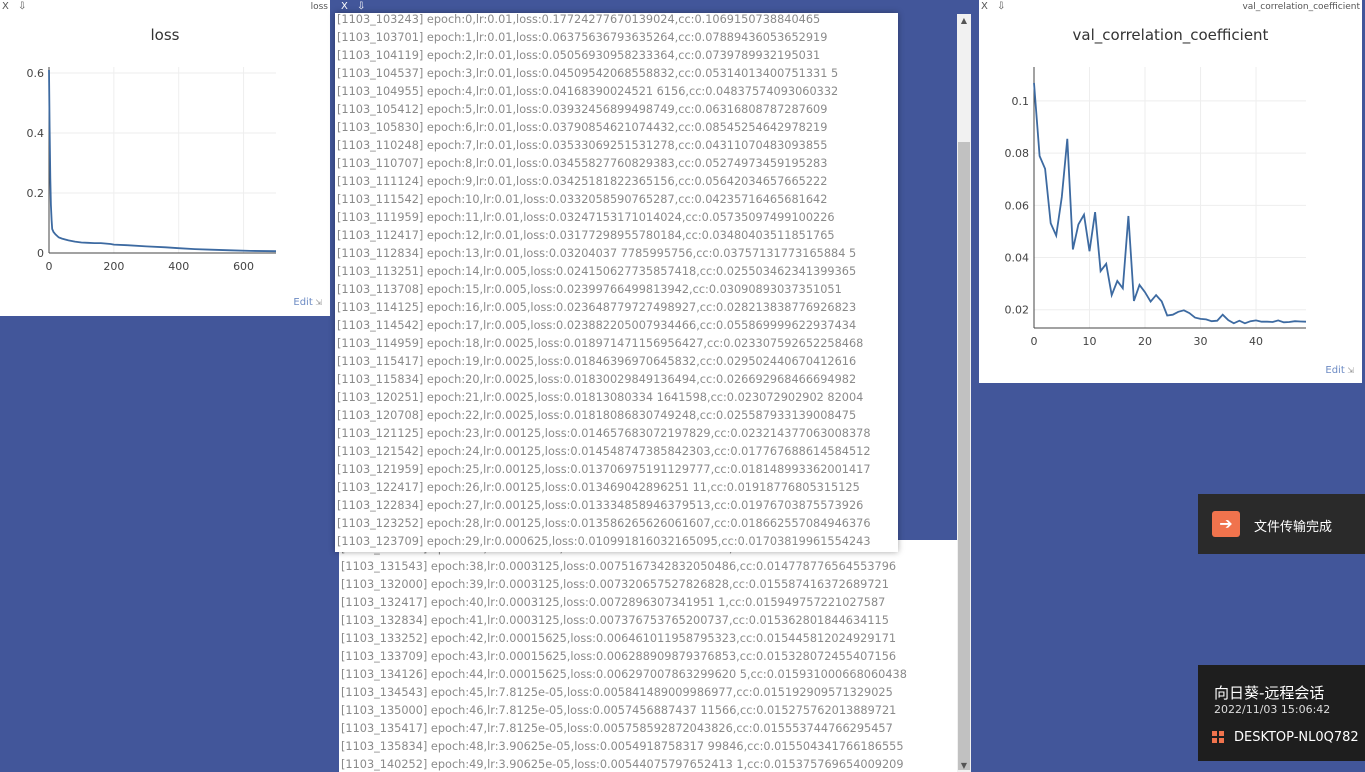 This screenshot has width=1365, height=772. I want to click on log-scrollbar: ▲ ▼, so click(964, 393).